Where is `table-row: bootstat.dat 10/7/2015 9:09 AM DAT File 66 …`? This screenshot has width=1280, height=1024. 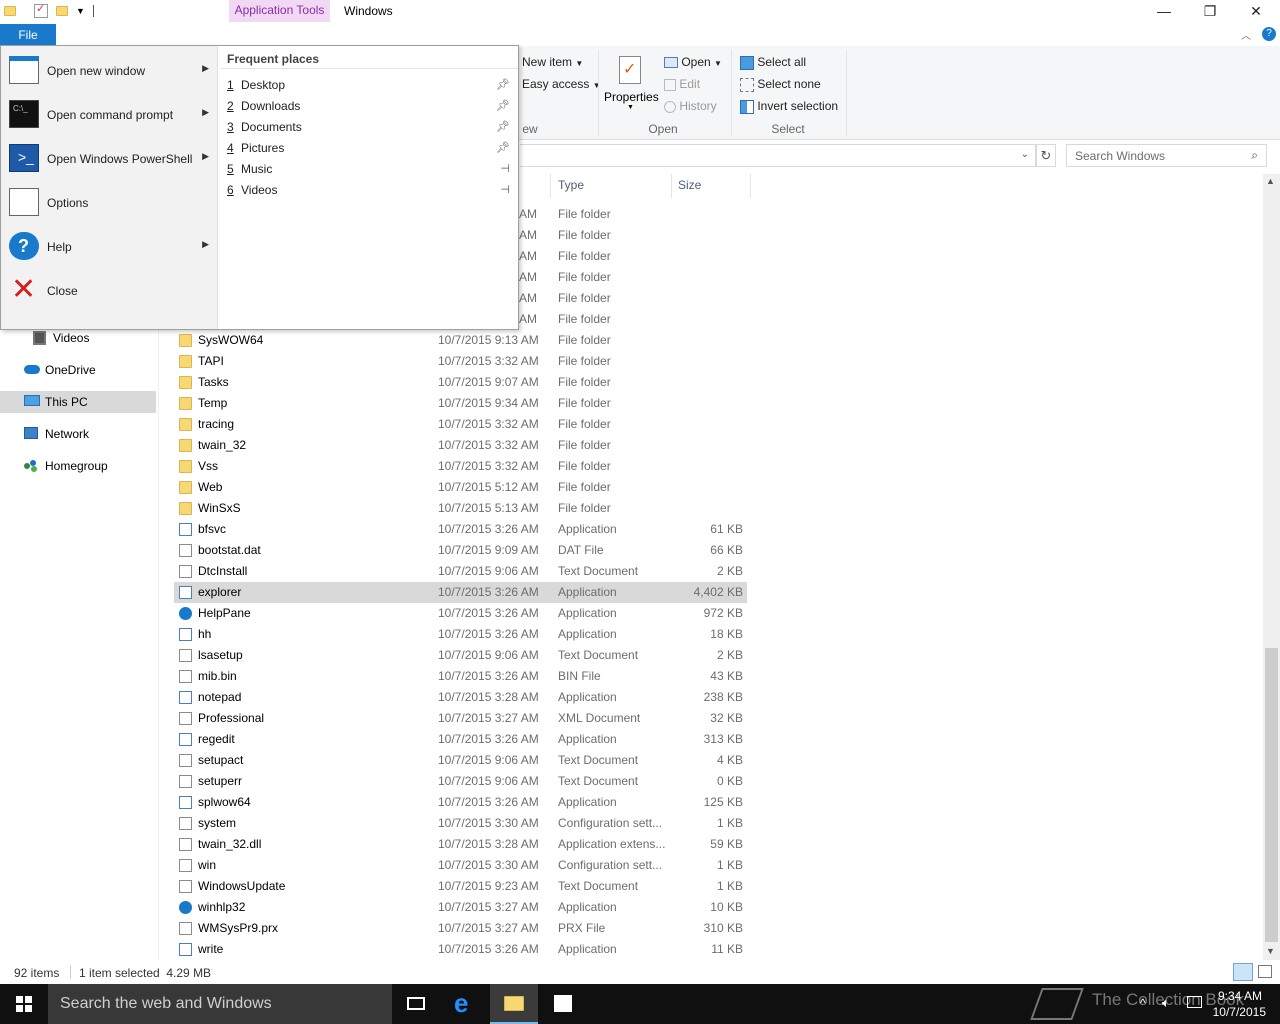
table-row: bootstat.dat 10/7/2015 9:09 AM DAT File 66 … is located at coordinates (460, 550).